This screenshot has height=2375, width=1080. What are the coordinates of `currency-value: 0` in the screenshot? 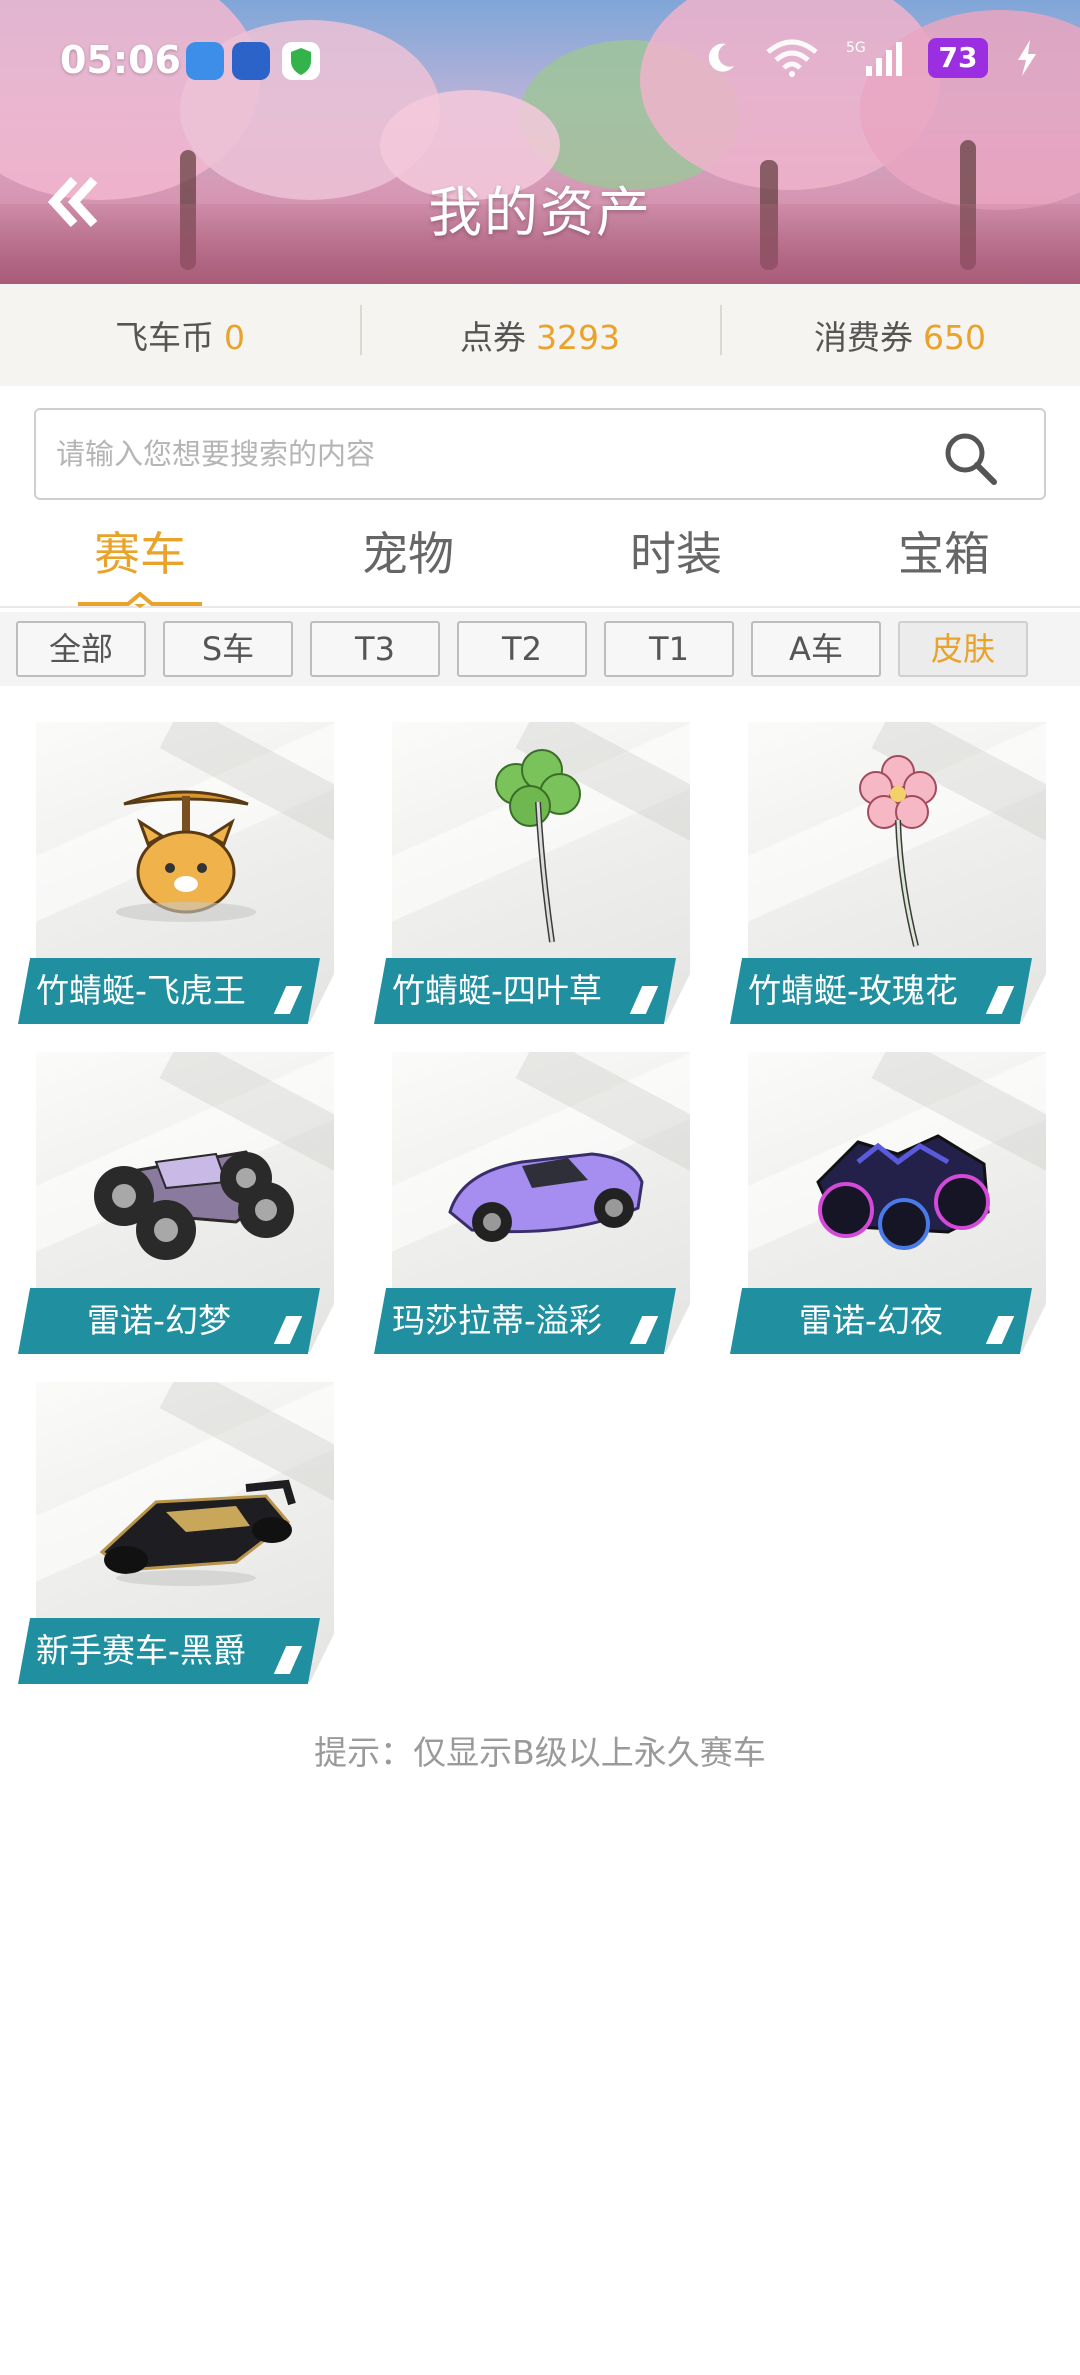 It's located at (234, 337).